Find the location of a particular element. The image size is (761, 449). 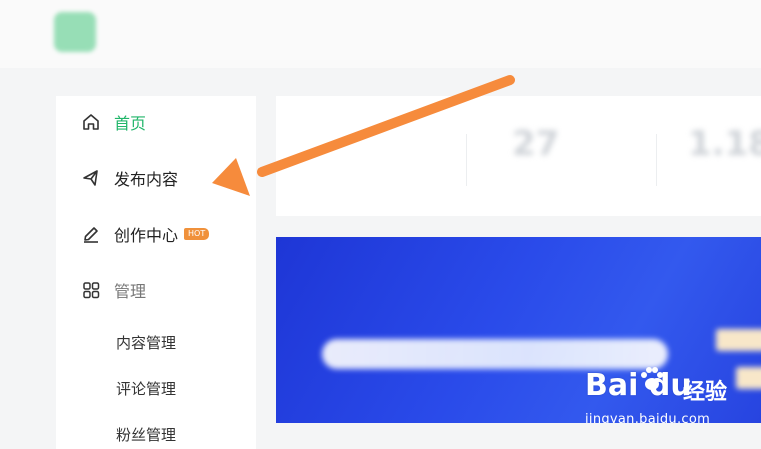

sidebar-item-label: 管理 is located at coordinates (130, 291).